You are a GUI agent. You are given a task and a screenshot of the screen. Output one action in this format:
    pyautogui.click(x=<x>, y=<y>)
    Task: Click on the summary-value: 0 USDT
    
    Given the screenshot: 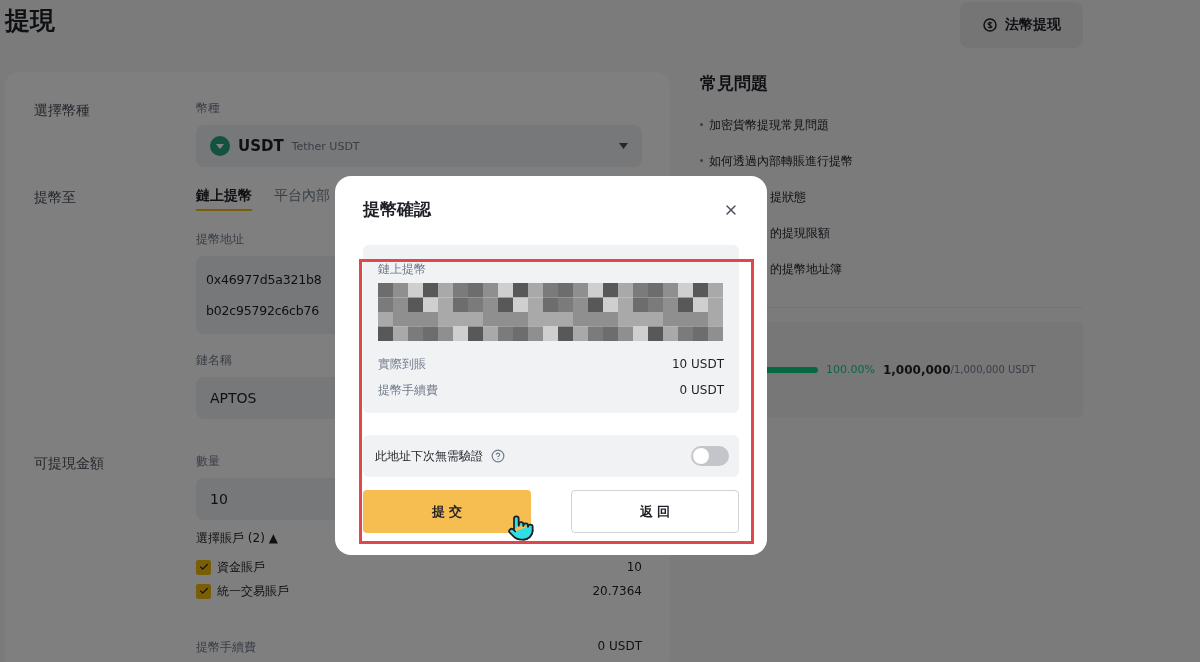 What is the action you would take?
    pyautogui.click(x=701, y=390)
    